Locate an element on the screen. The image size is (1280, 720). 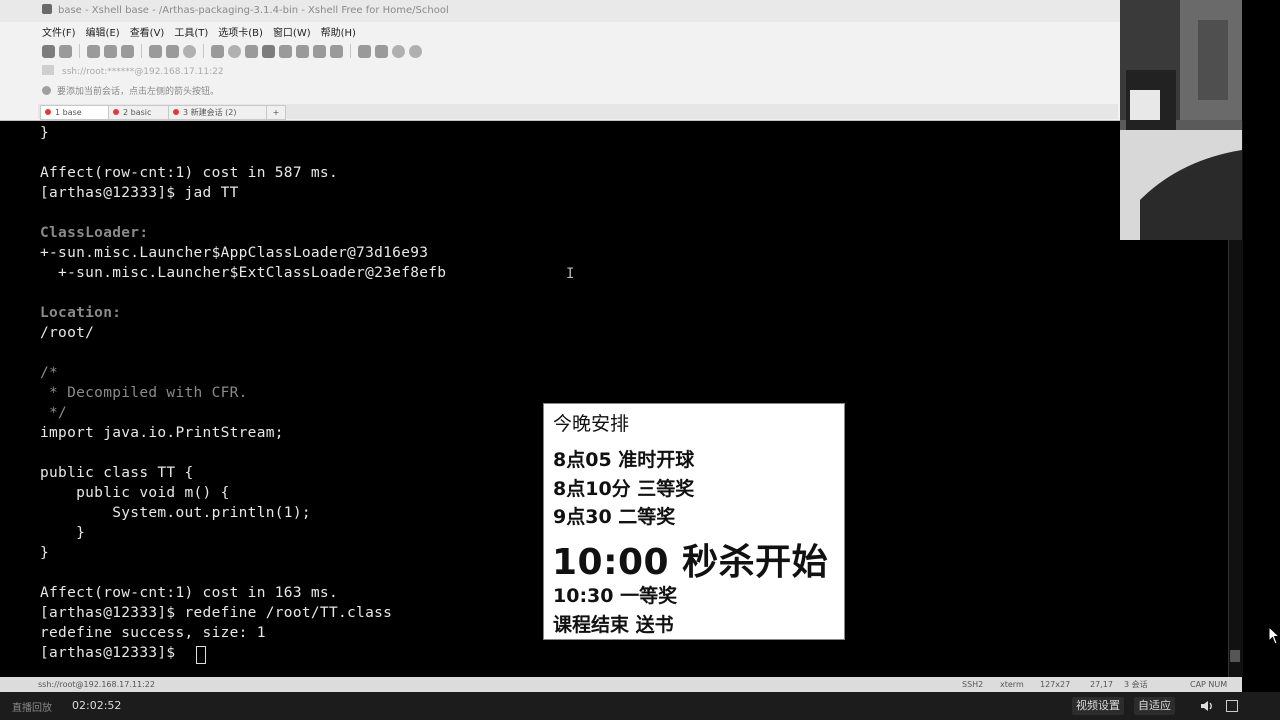
playback-time: 02:02:52 is located at coordinates (97, 705).